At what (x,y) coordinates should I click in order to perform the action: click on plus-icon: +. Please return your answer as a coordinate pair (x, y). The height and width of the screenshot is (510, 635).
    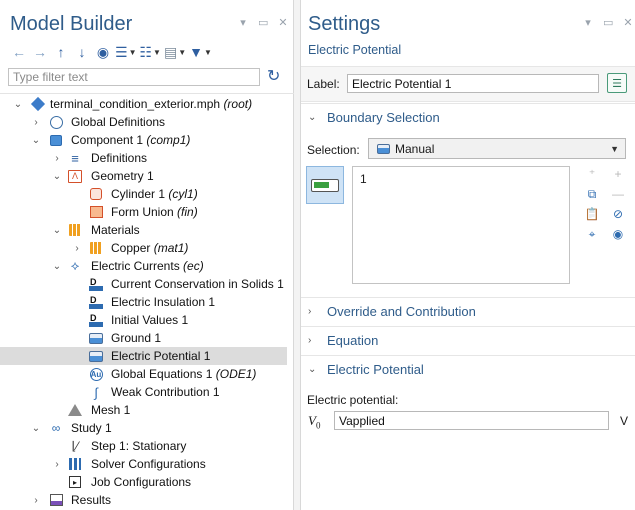
    Looking at the image, I should click on (618, 174).